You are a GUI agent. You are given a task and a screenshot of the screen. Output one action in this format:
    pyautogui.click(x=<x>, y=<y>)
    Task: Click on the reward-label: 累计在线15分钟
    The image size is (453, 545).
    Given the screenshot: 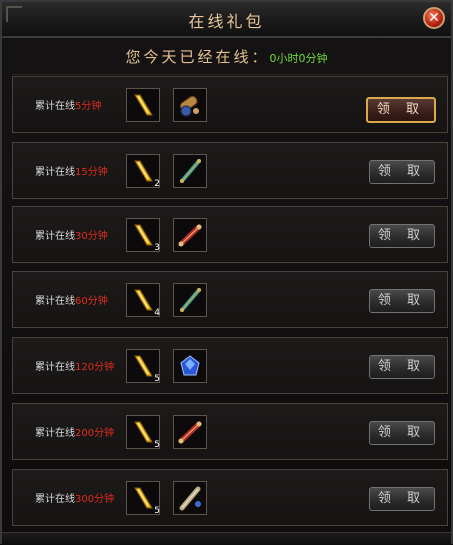 What is the action you would take?
    pyautogui.click(x=71, y=172)
    